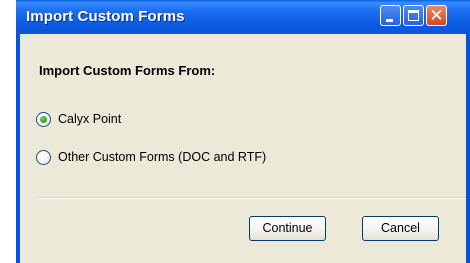 This screenshot has height=263, width=470. I want to click on cancel-button: Cancel, so click(400, 228).